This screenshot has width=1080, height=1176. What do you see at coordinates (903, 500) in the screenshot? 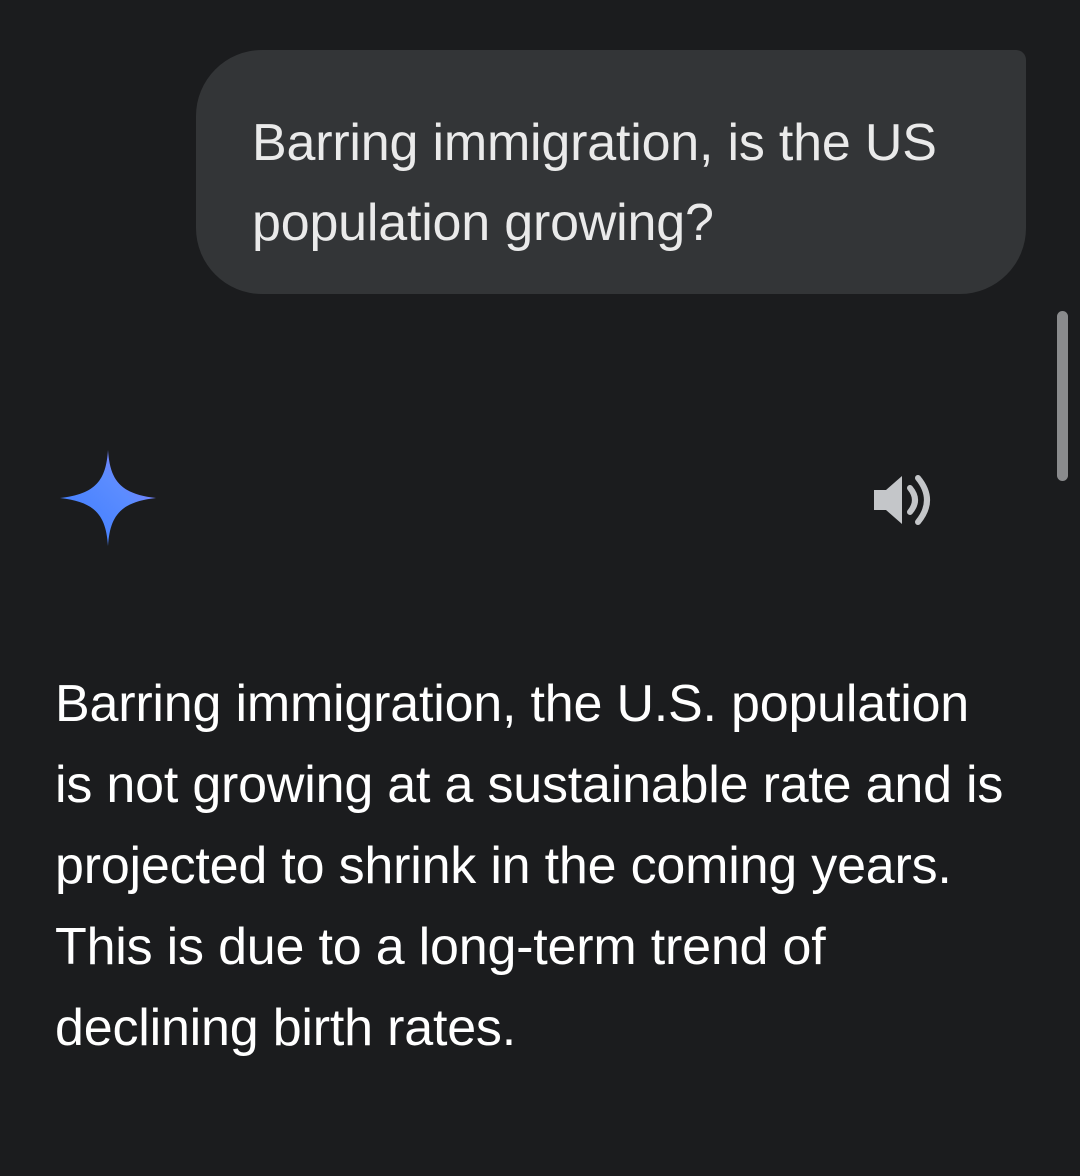
I see `speaker-icon` at bounding box center [903, 500].